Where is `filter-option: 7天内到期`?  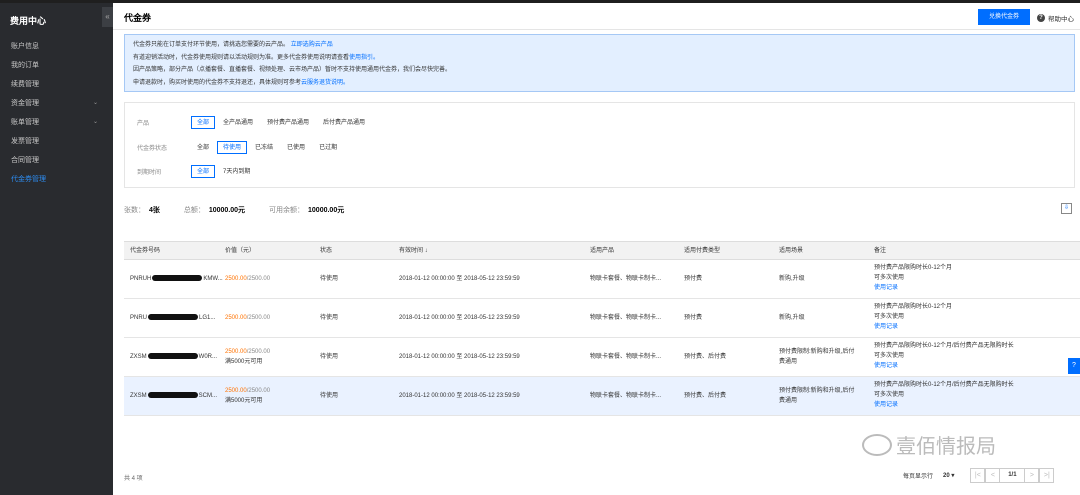 filter-option: 7天内到期 is located at coordinates (236, 171).